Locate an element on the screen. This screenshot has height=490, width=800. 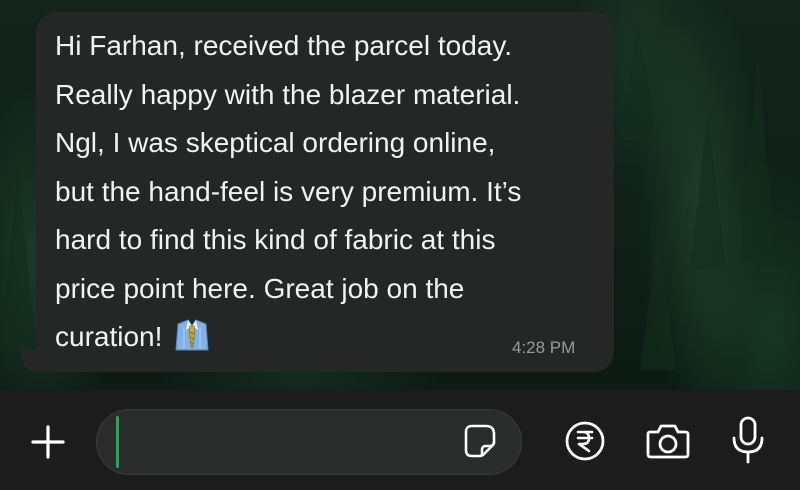
microphone-icon is located at coordinates (748, 440).